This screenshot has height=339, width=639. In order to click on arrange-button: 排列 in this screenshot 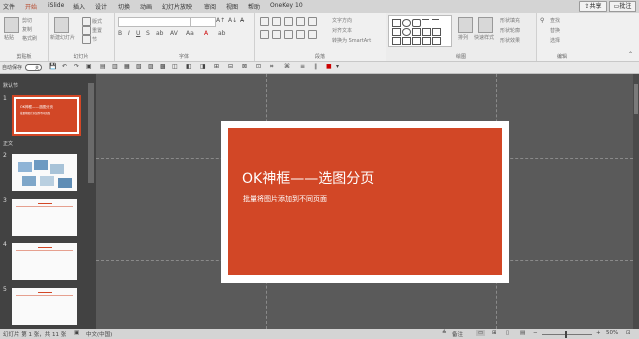, I will do `click(463, 37)`.